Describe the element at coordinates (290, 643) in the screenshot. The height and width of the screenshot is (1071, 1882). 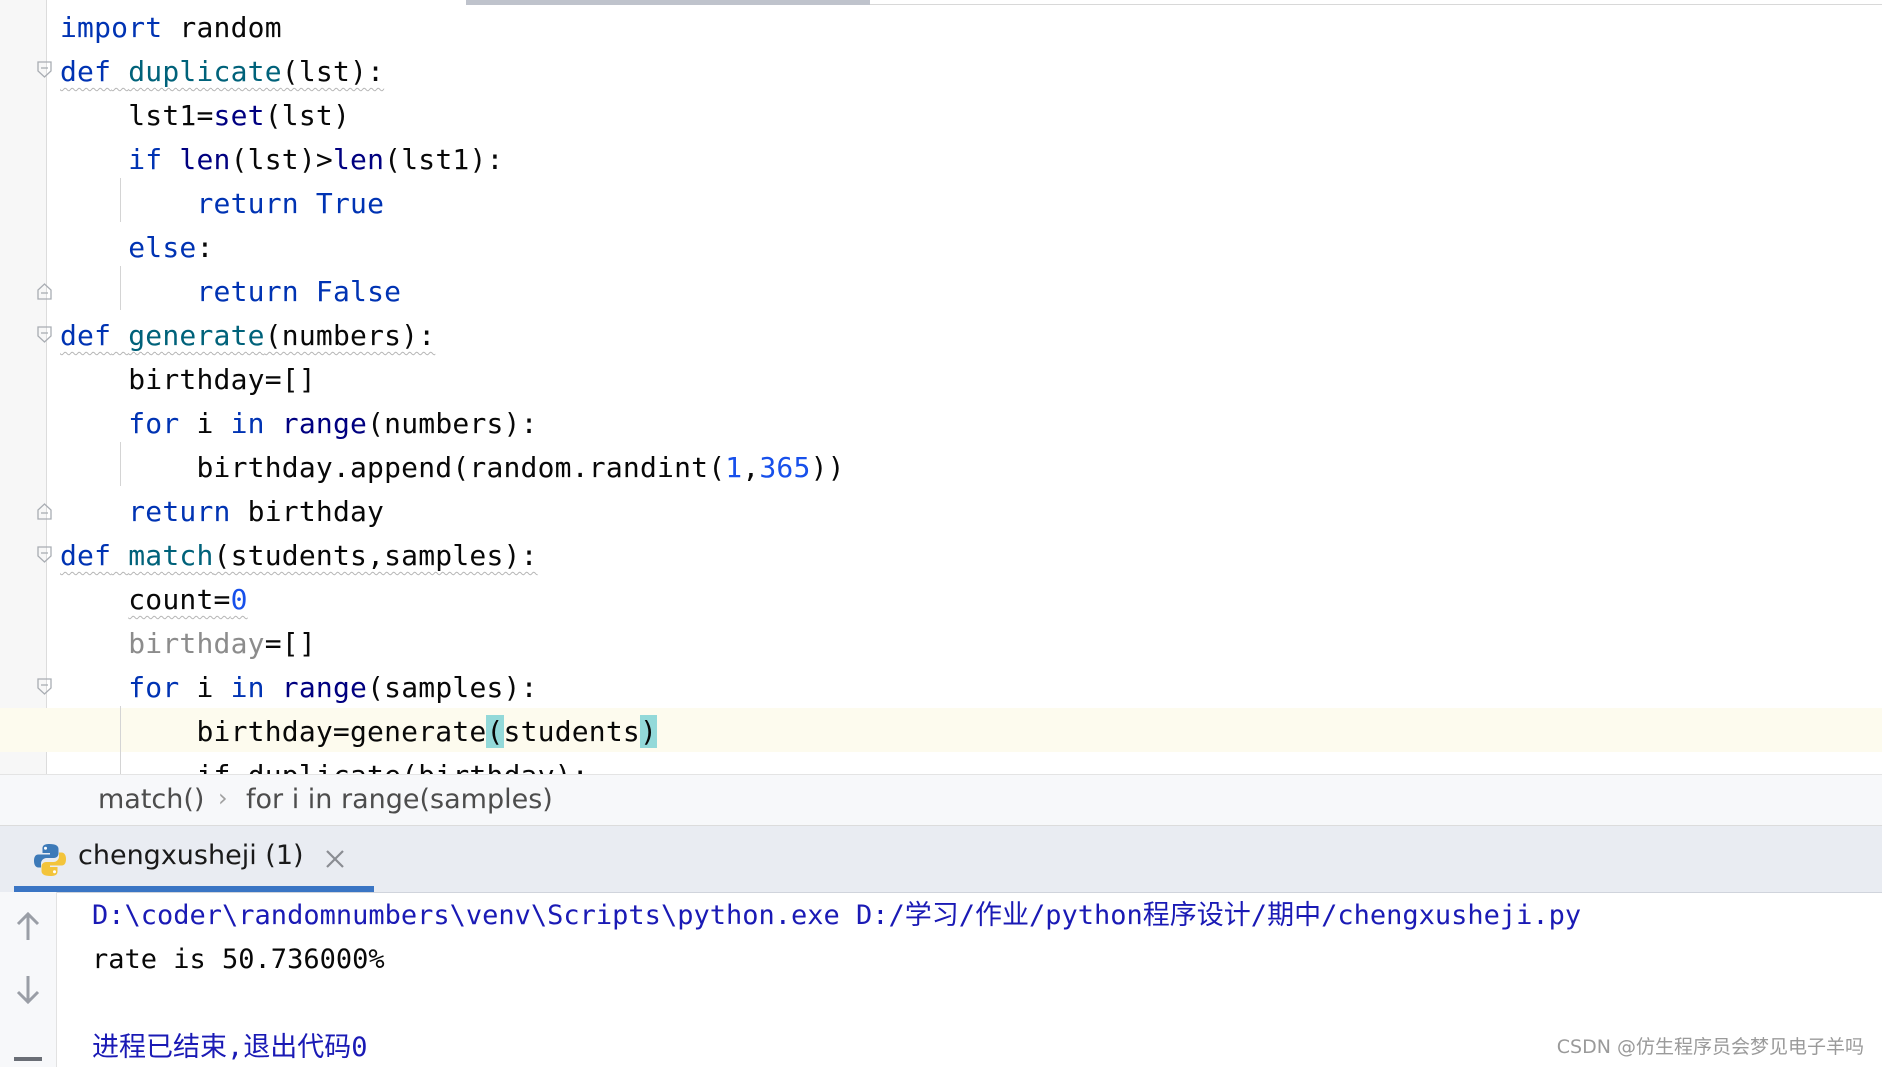
I see `code-text: =[]` at that location.